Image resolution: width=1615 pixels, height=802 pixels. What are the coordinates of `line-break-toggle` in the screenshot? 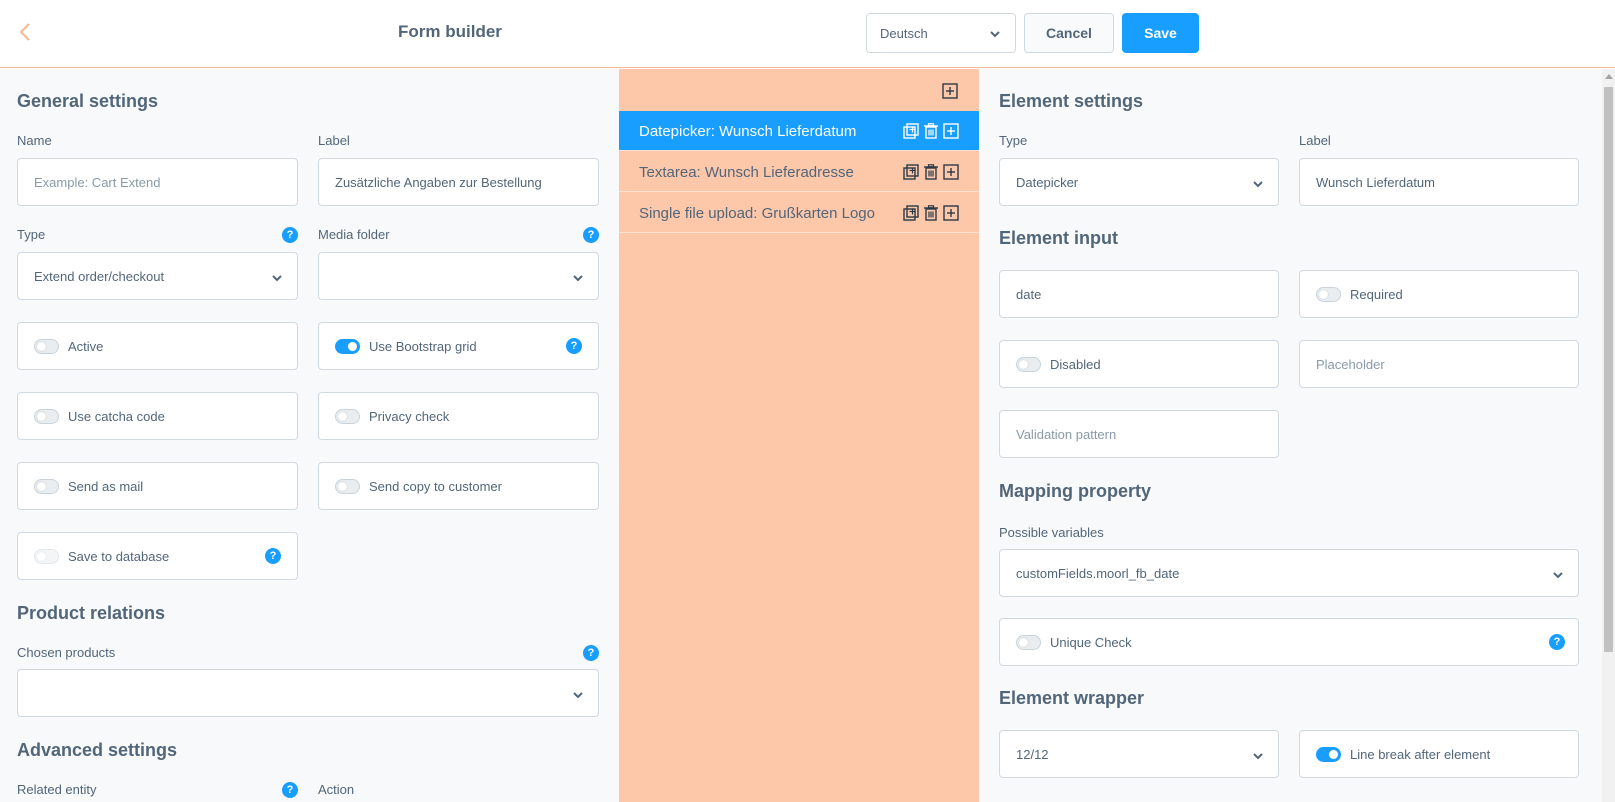 It's located at (1328, 754).